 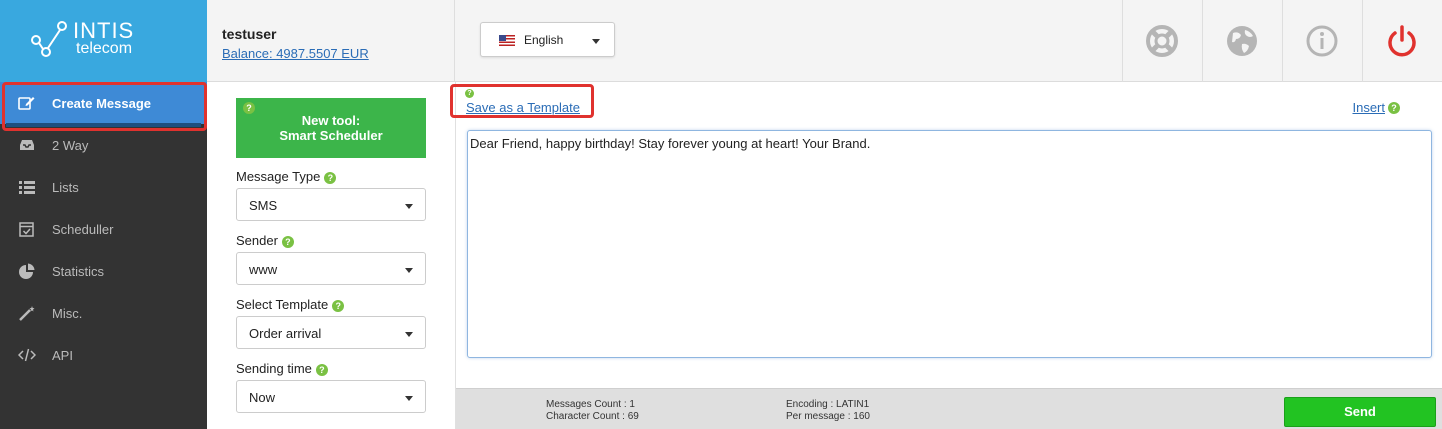 What do you see at coordinates (26, 229) in the screenshot?
I see `calendar-icon` at bounding box center [26, 229].